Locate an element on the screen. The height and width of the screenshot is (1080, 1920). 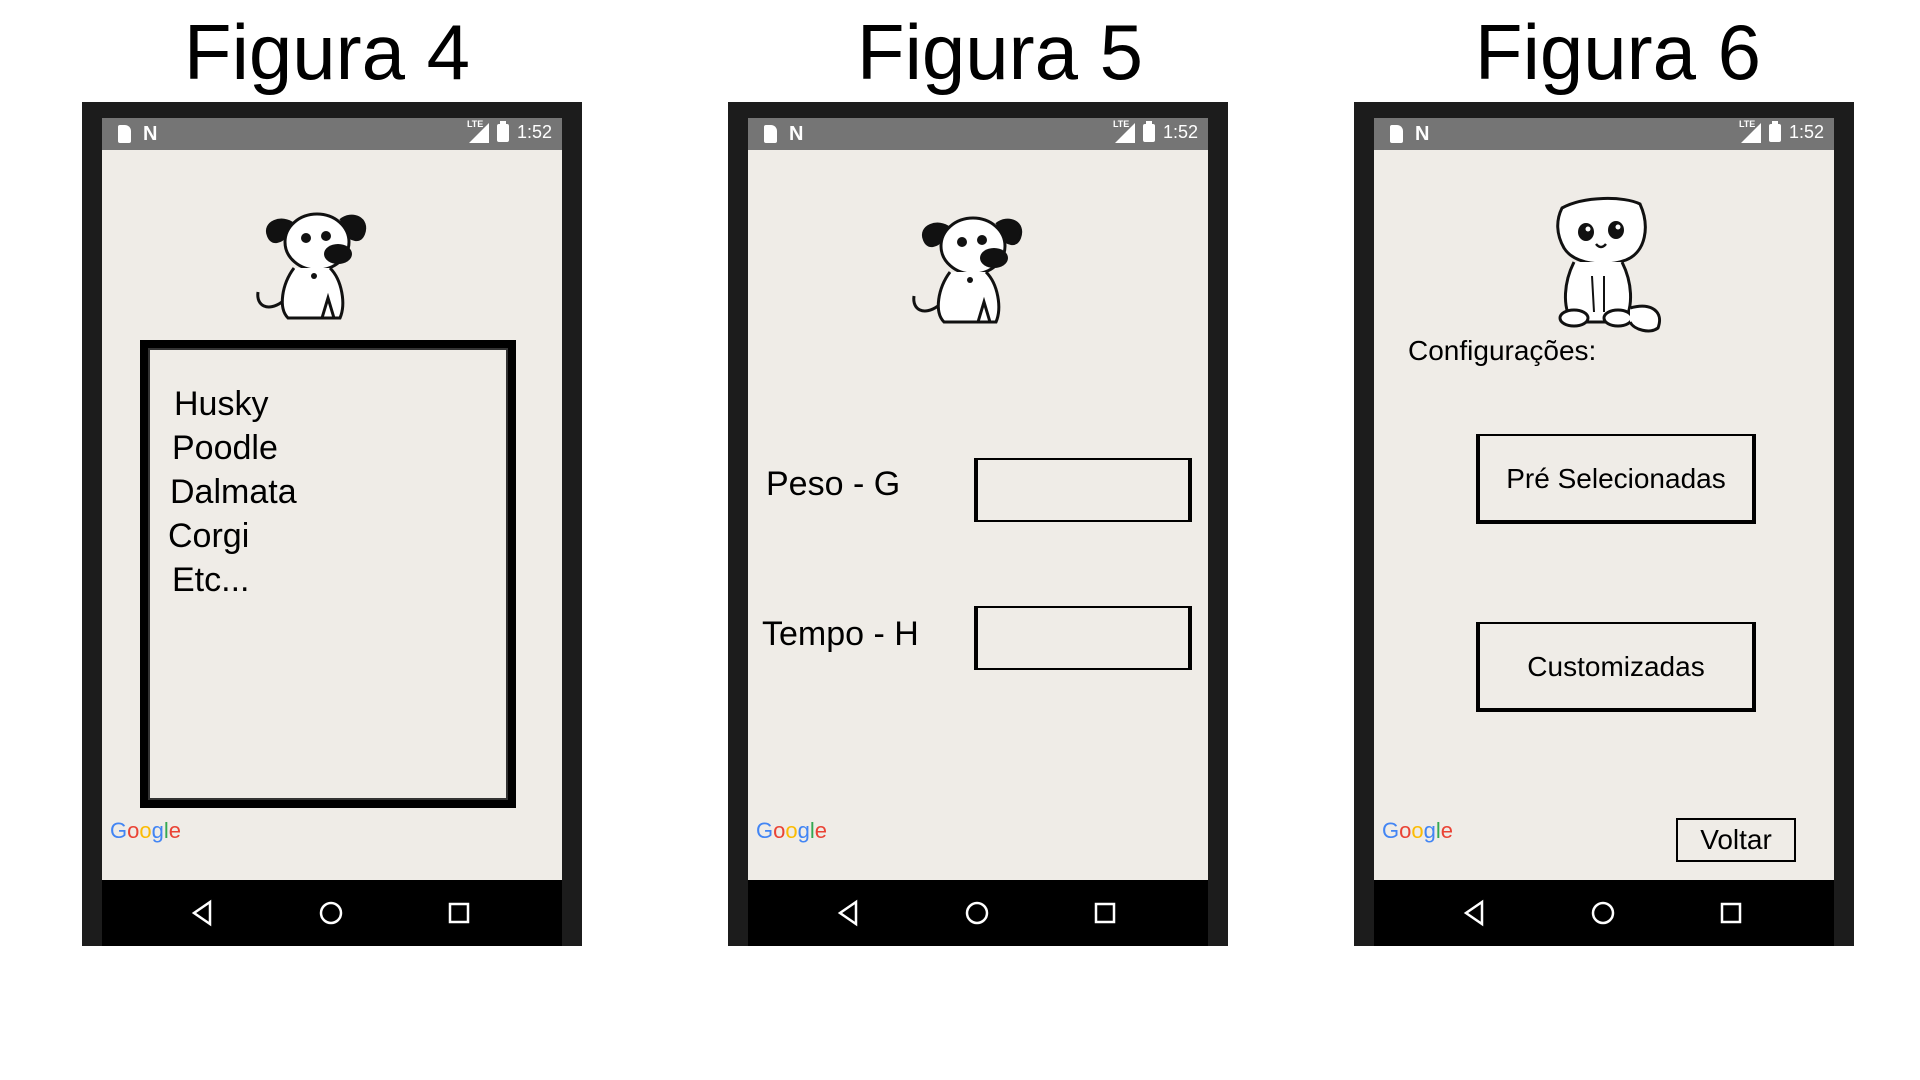
cat-icon is located at coordinates (1608, 264).